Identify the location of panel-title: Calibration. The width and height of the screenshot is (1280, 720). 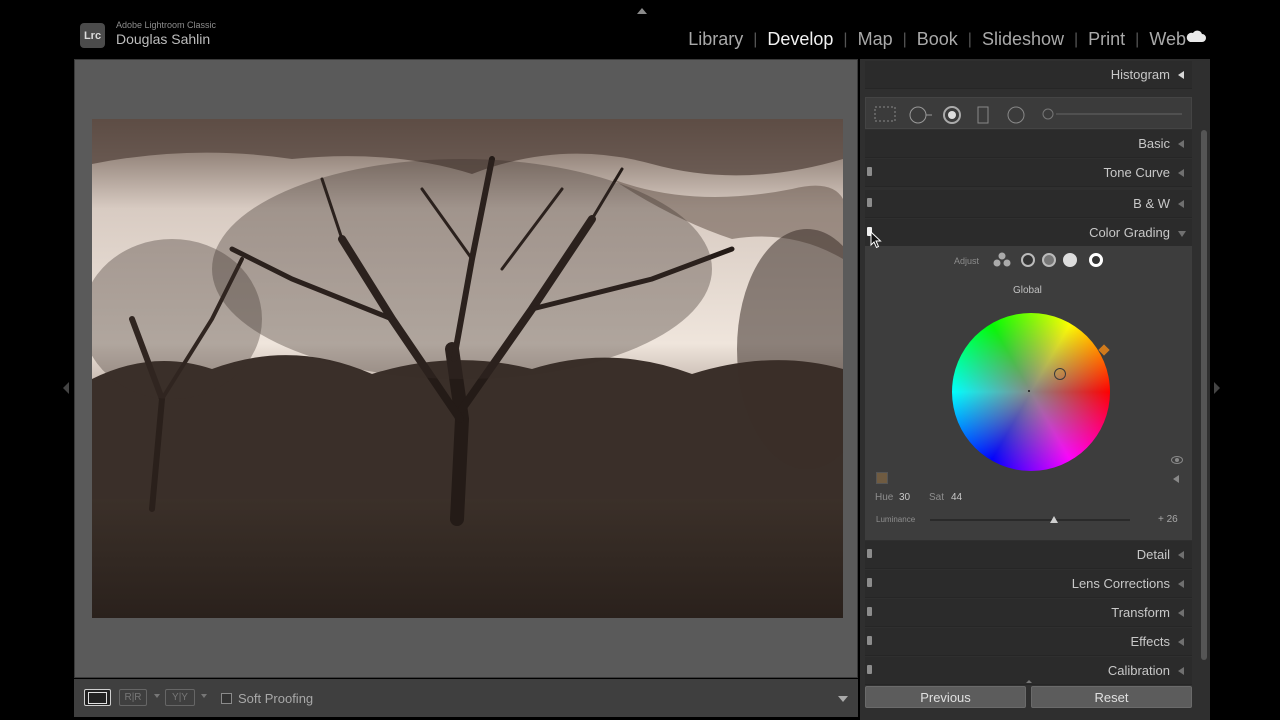
(1138, 670).